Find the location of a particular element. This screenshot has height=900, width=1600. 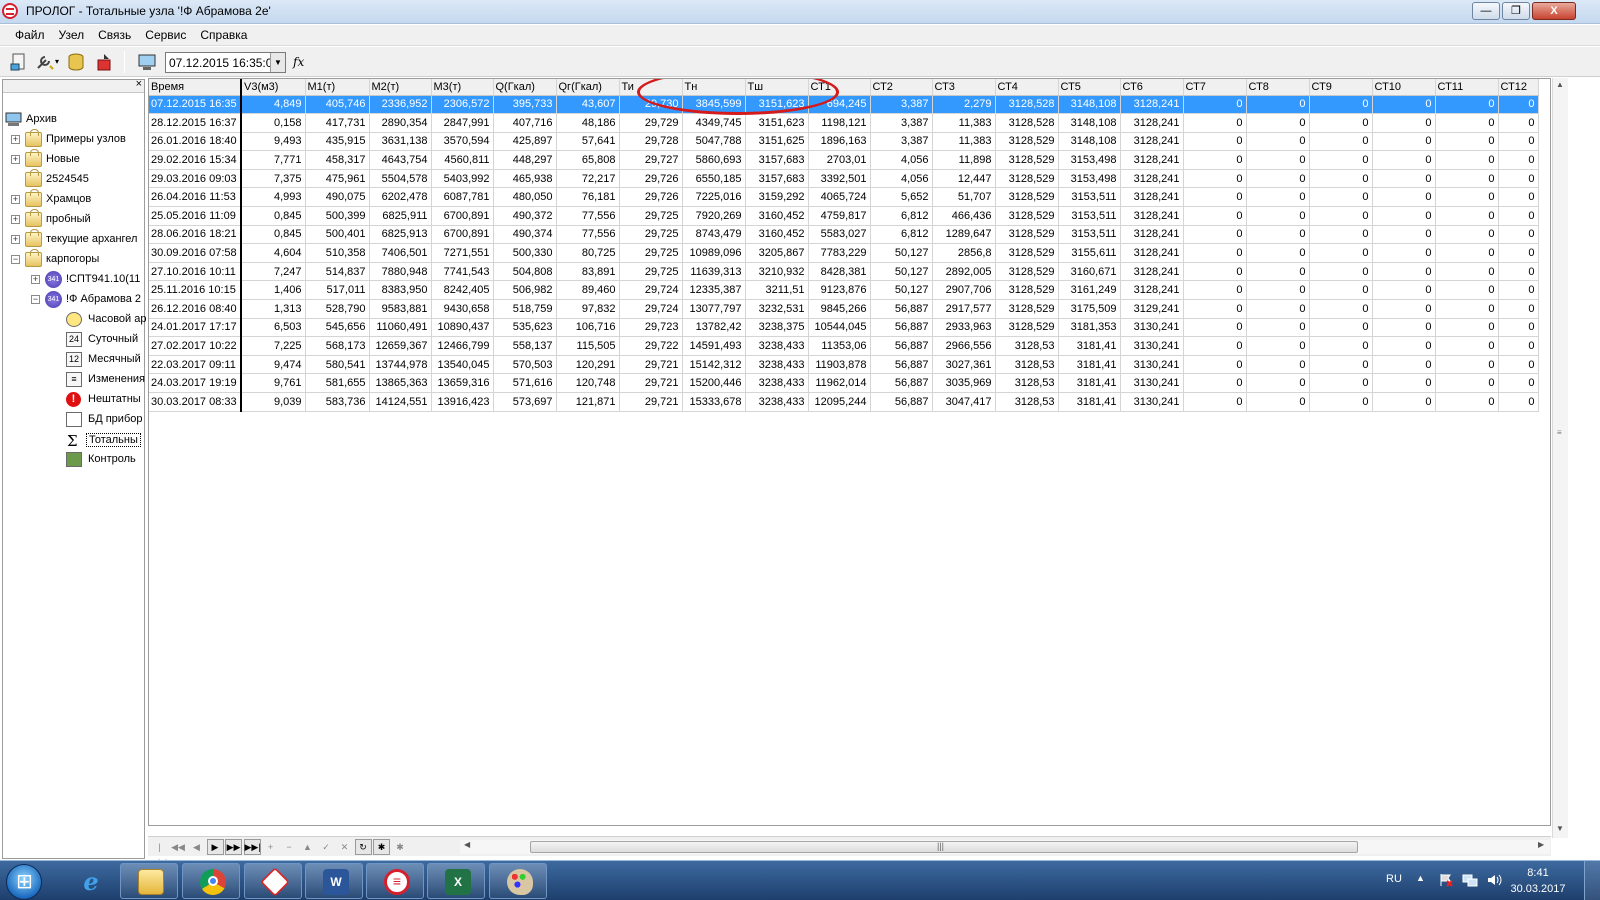

table-cell: 3153,511 is located at coordinates (1089, 197).